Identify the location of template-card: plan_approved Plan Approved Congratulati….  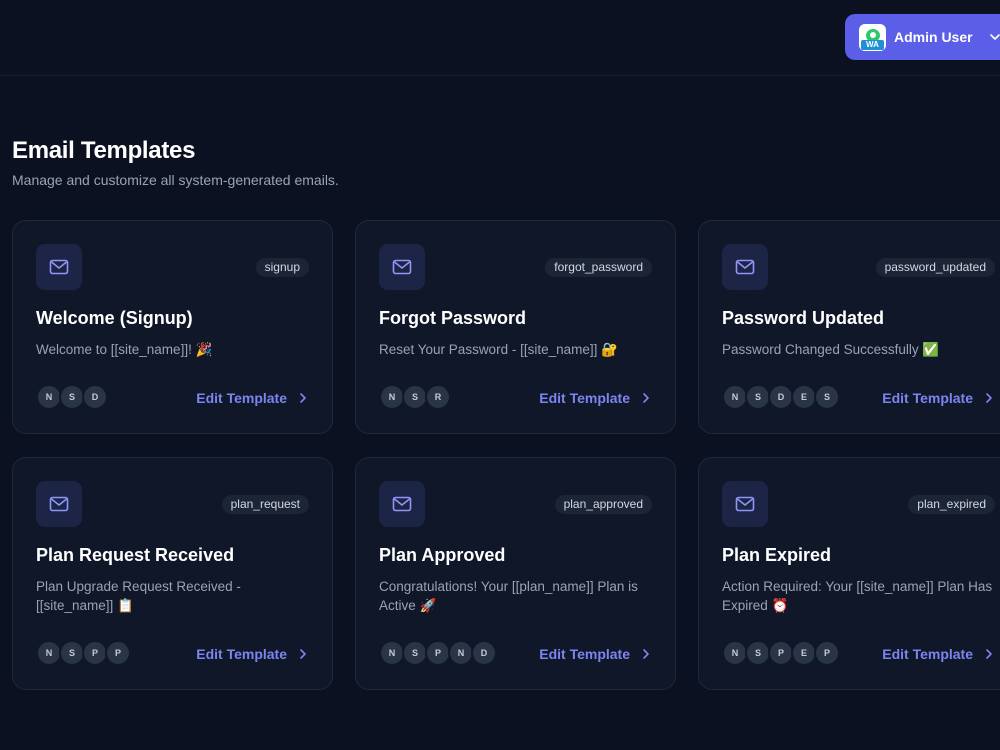
(515, 573).